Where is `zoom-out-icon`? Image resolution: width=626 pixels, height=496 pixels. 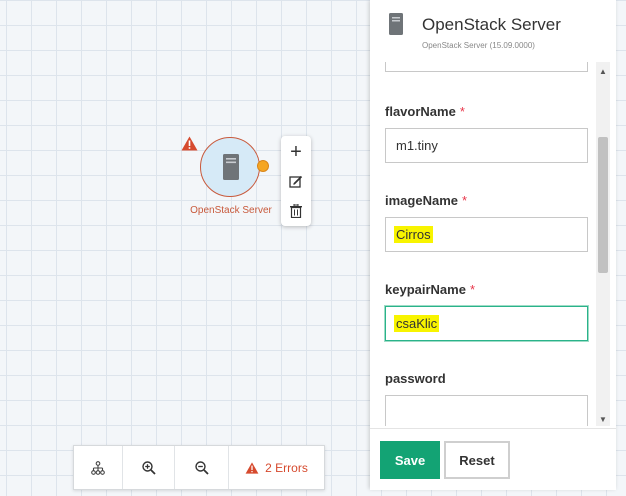 zoom-out-icon is located at coordinates (201, 467).